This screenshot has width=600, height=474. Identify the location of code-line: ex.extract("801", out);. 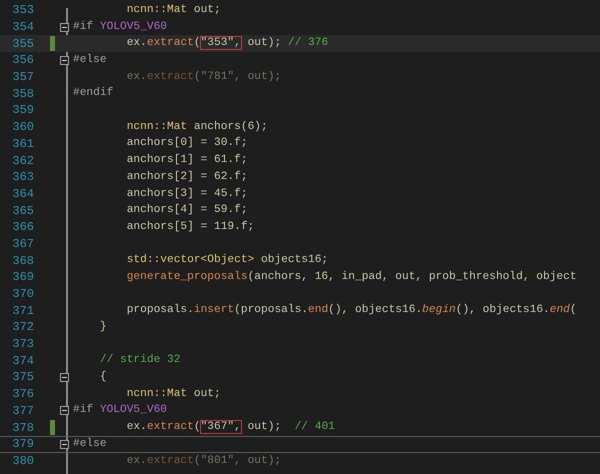
(204, 461).